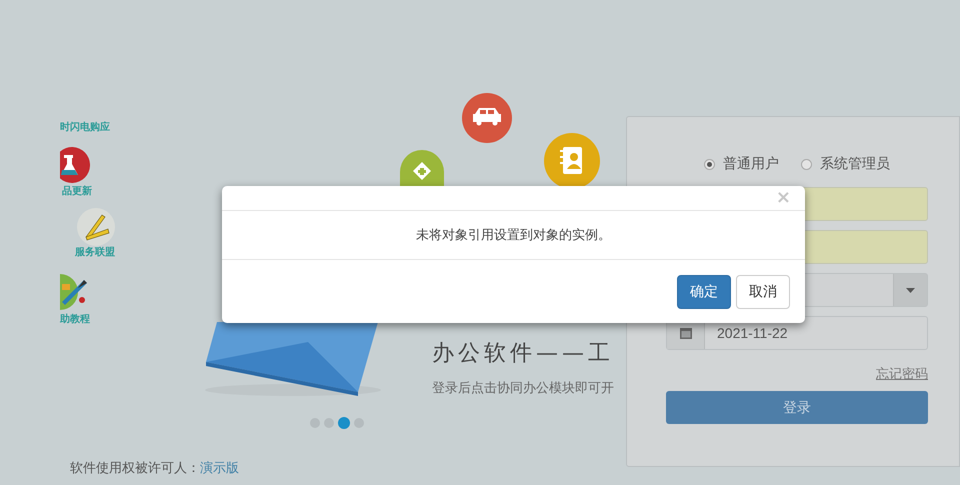  I want to click on banner-label: 助教程, so click(75, 319).